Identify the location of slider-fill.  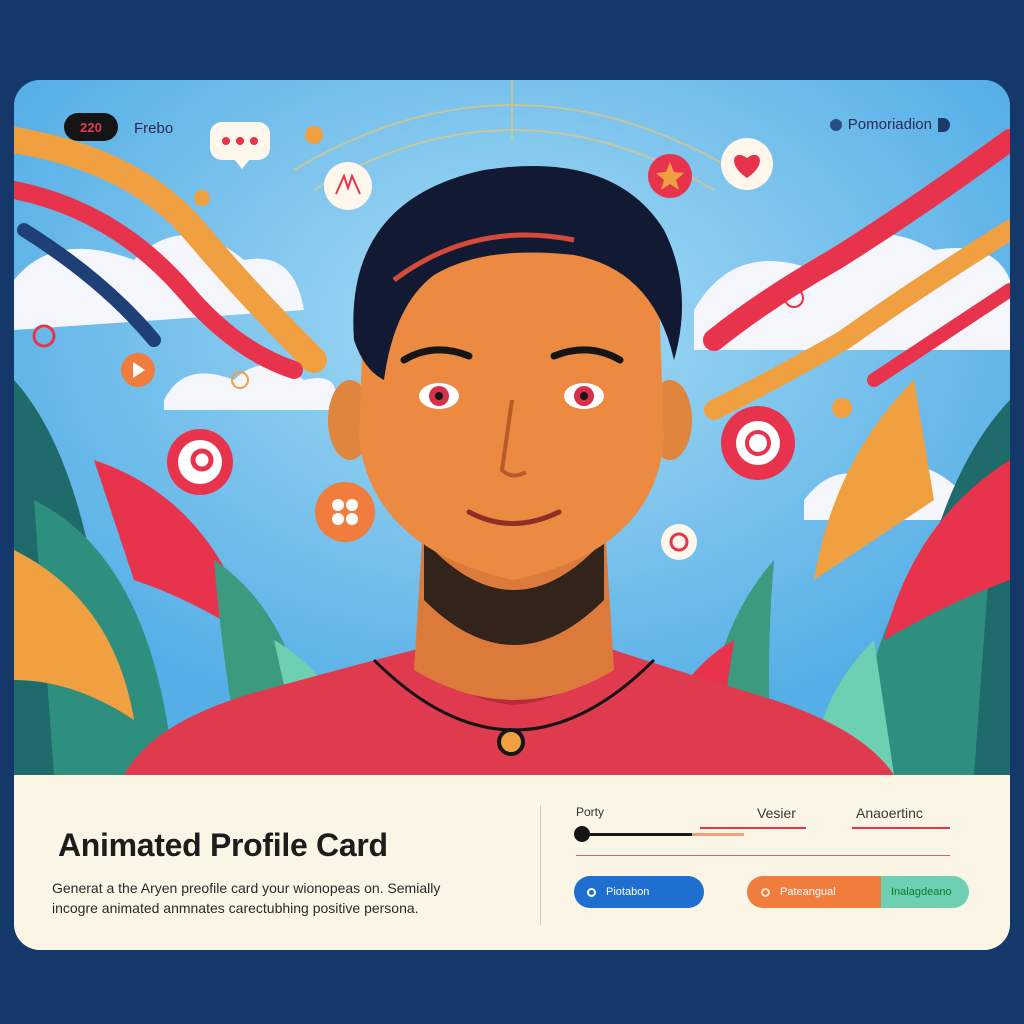
(718, 834).